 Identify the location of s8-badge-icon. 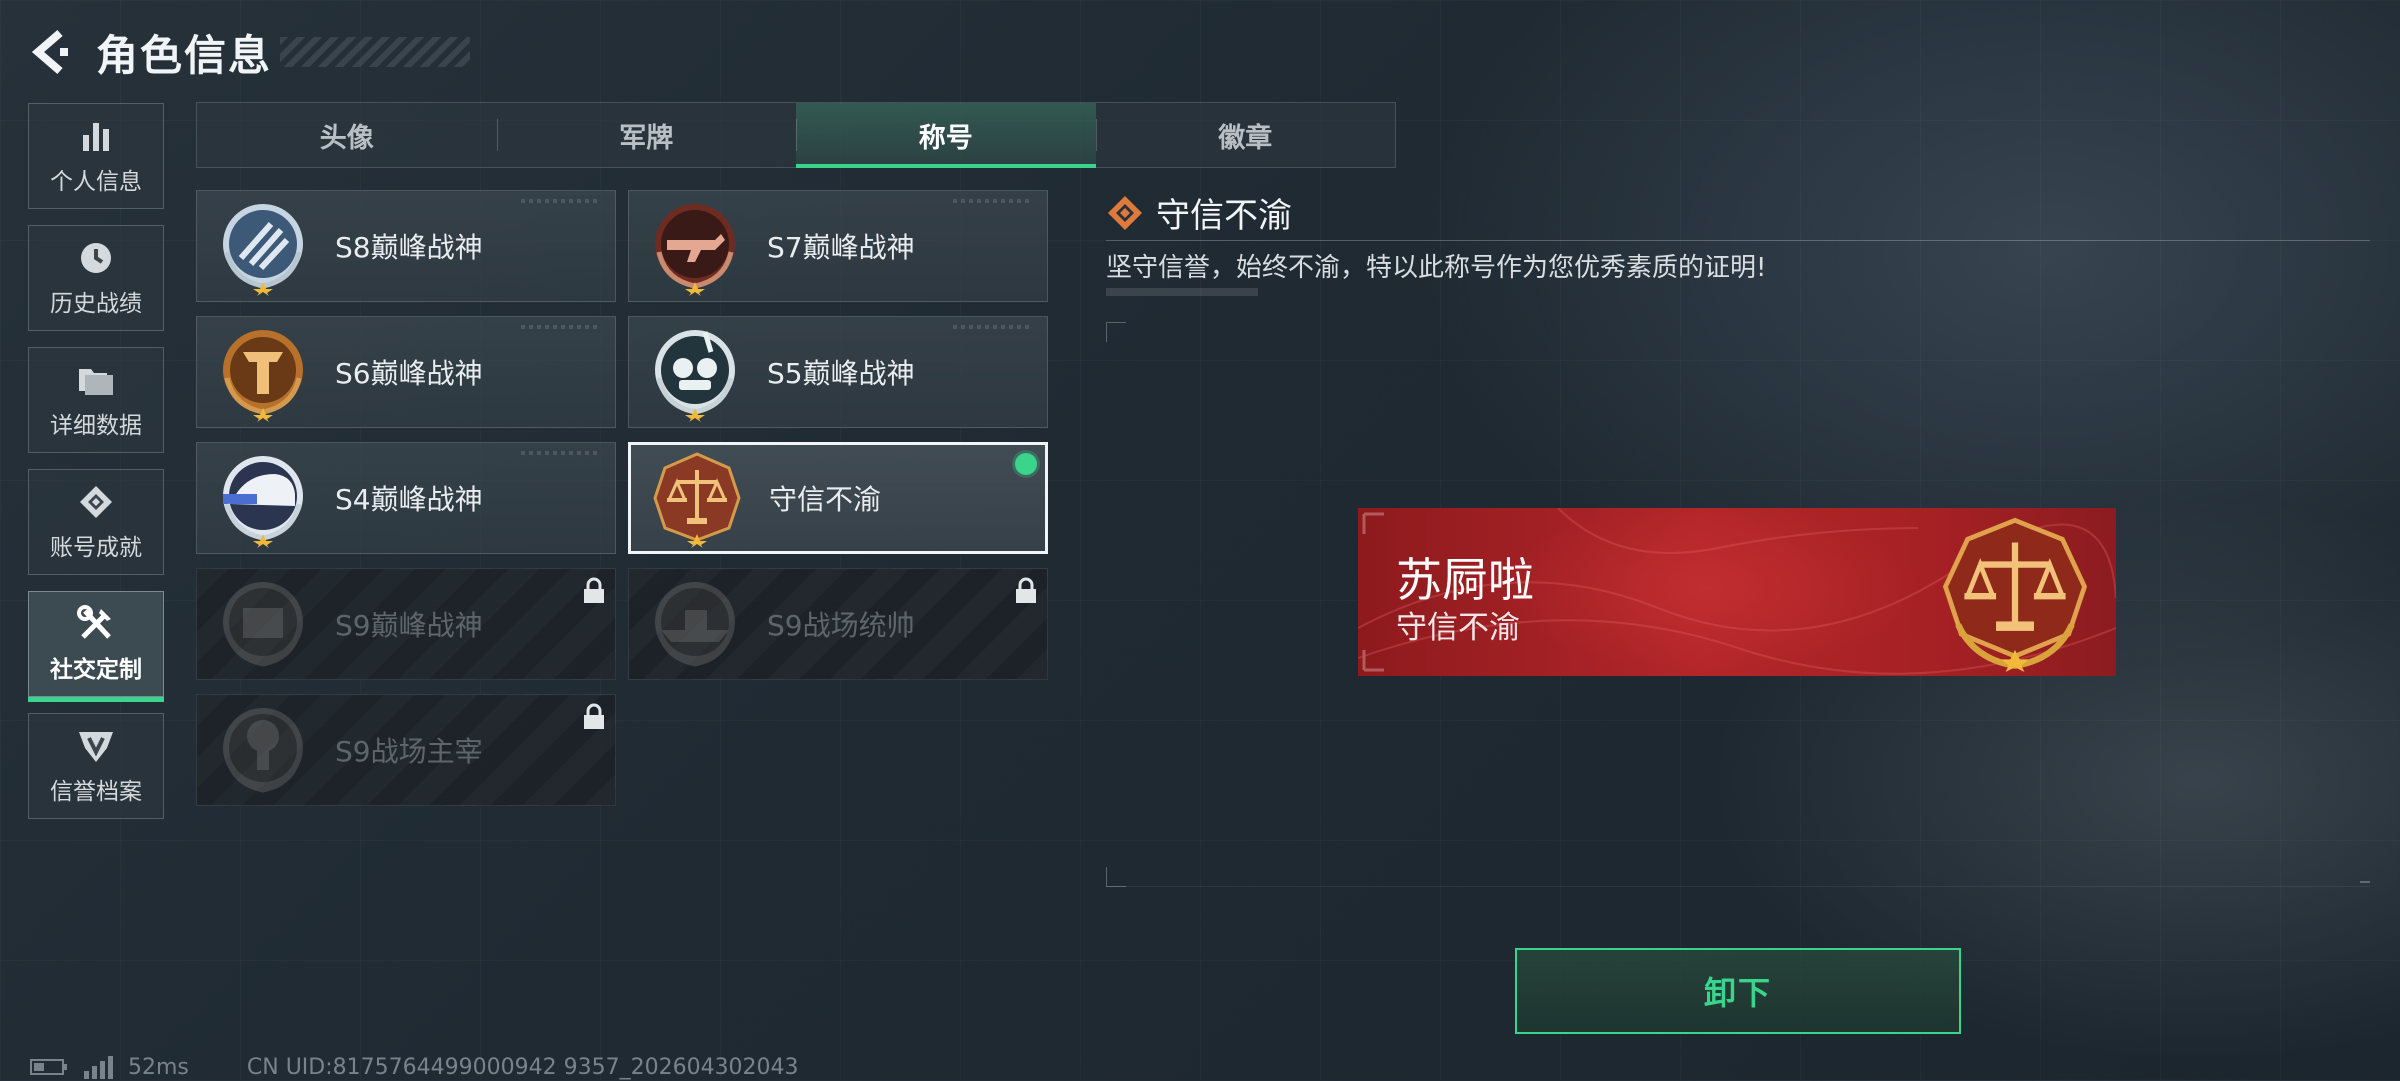
(263, 250).